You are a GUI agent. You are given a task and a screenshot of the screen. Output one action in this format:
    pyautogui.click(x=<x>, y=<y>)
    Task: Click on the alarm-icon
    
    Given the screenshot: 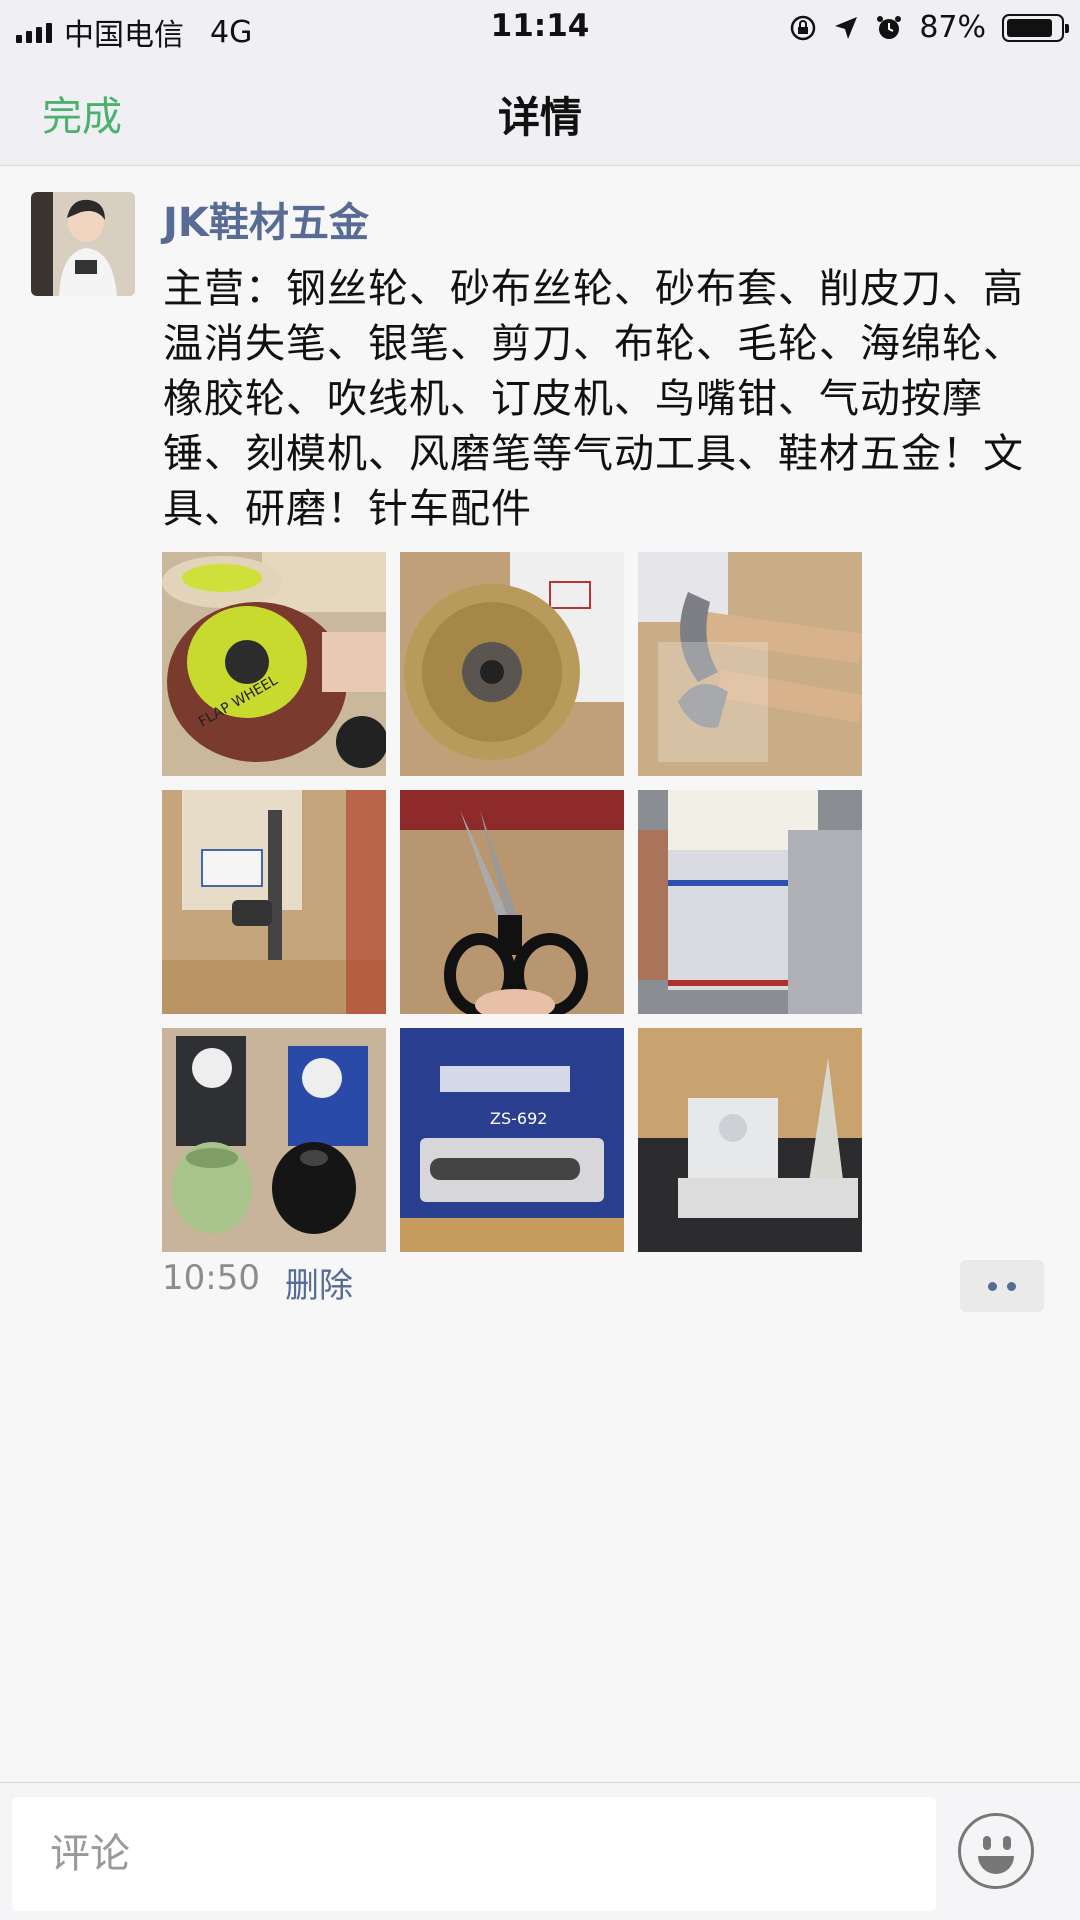 What is the action you would take?
    pyautogui.click(x=889, y=27)
    